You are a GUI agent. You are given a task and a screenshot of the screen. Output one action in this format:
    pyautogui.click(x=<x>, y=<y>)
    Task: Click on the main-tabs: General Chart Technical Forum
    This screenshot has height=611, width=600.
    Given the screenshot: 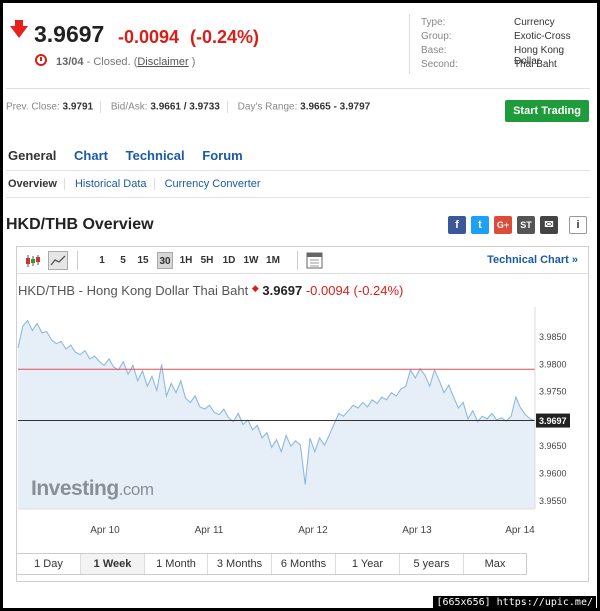 What is the action you would take?
    pyautogui.click(x=132, y=155)
    